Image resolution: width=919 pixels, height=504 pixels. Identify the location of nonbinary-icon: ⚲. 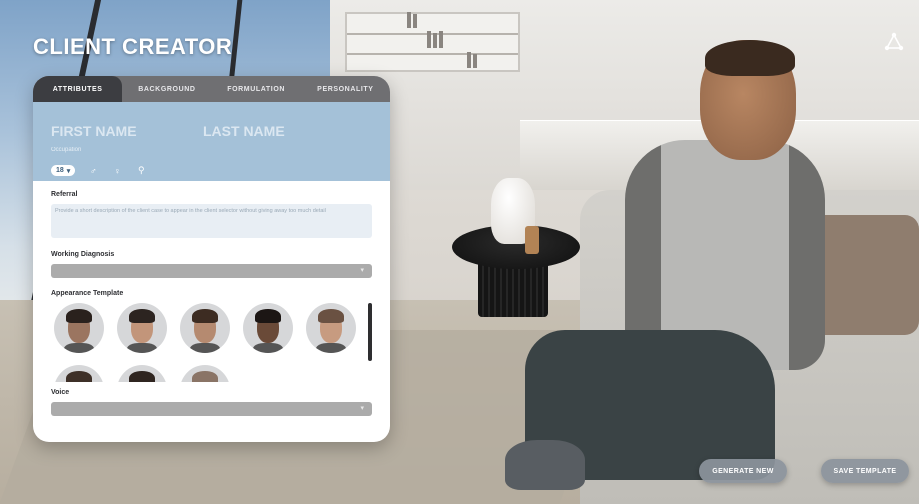
(141, 170).